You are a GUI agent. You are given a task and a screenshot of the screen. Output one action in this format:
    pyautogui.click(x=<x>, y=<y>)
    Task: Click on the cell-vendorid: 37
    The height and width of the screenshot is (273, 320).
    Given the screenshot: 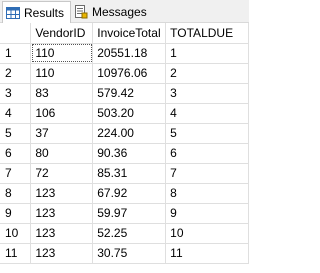 What is the action you would take?
    pyautogui.click(x=62, y=133)
    